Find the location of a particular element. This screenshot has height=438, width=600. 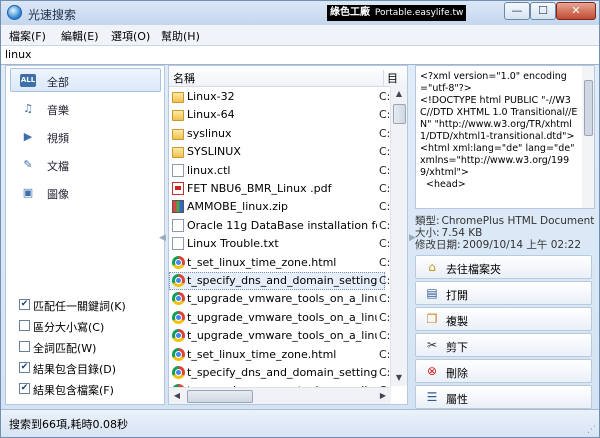

menu-options: 選項(O) is located at coordinates (130, 36).